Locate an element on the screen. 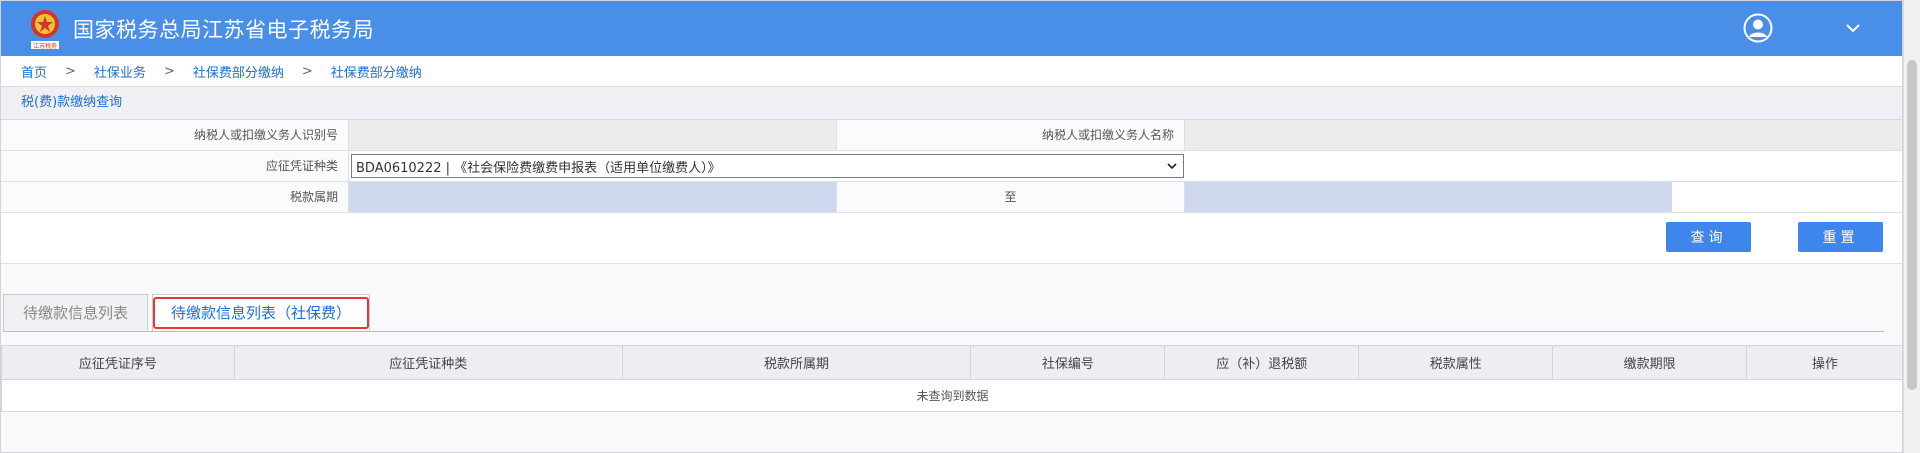 This screenshot has height=453, width=1920. voucher-type-value: BDA0610222 | 《社会保险费缴费申报表（适用单位缴费人）》 is located at coordinates (538, 168).